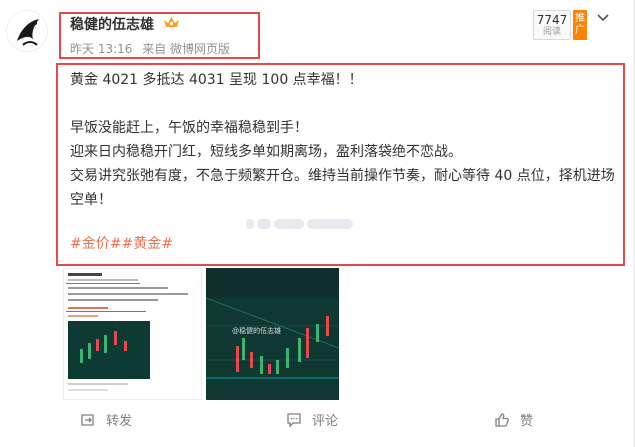 The height and width of the screenshot is (447, 635). I want to click on post-image-2: @稳健的伍志雄, so click(272, 334).